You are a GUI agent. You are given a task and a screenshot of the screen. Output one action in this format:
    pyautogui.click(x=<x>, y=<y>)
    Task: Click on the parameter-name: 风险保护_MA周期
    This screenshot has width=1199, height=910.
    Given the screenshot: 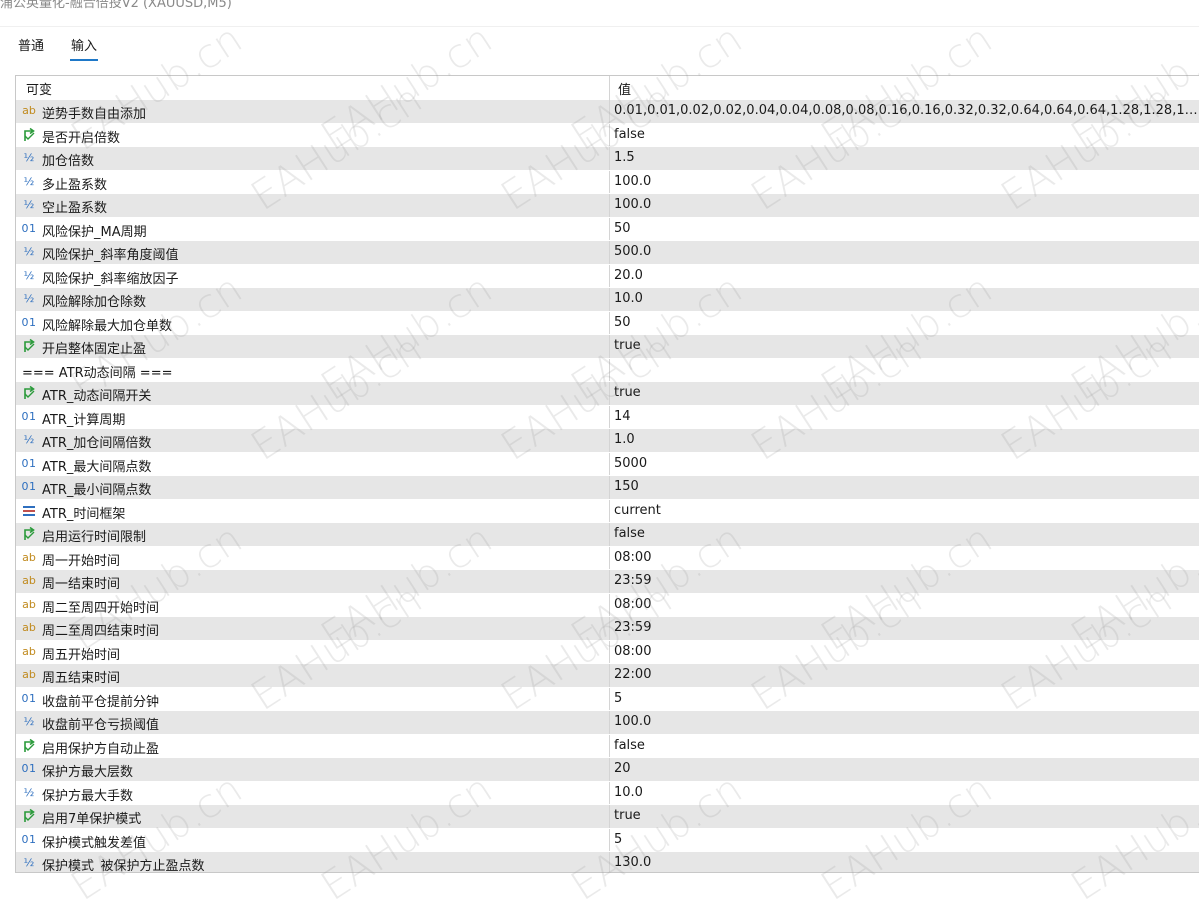 What is the action you would take?
    pyautogui.click(x=94, y=232)
    